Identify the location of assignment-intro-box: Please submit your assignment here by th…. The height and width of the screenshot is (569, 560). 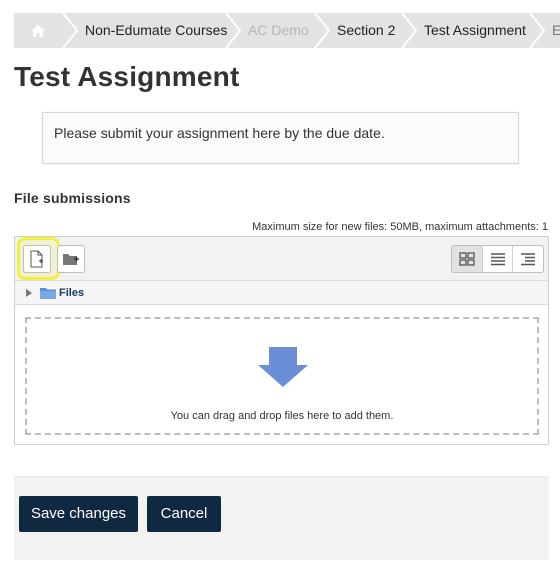
(280, 138).